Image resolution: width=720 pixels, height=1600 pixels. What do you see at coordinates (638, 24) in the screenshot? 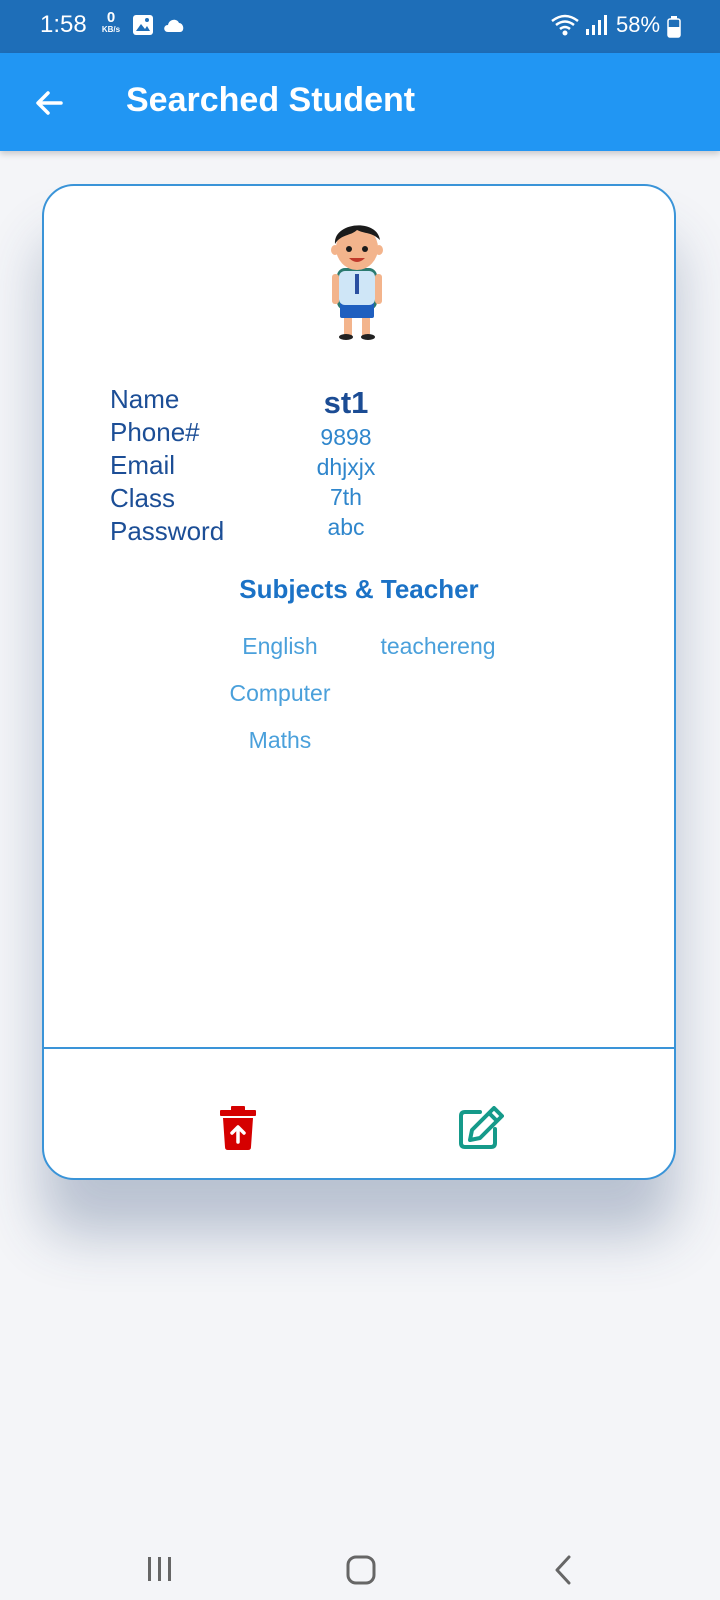
I see `battery-percent: 58%` at bounding box center [638, 24].